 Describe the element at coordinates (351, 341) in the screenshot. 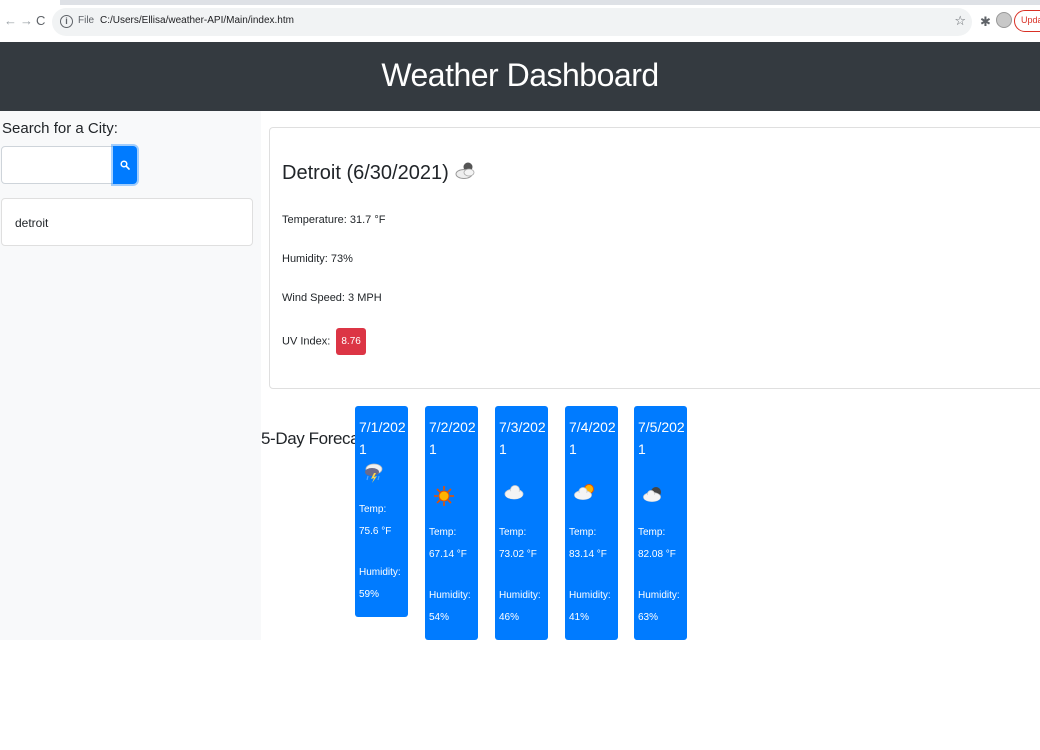

I see `uv-index-badge: 8.76` at that location.